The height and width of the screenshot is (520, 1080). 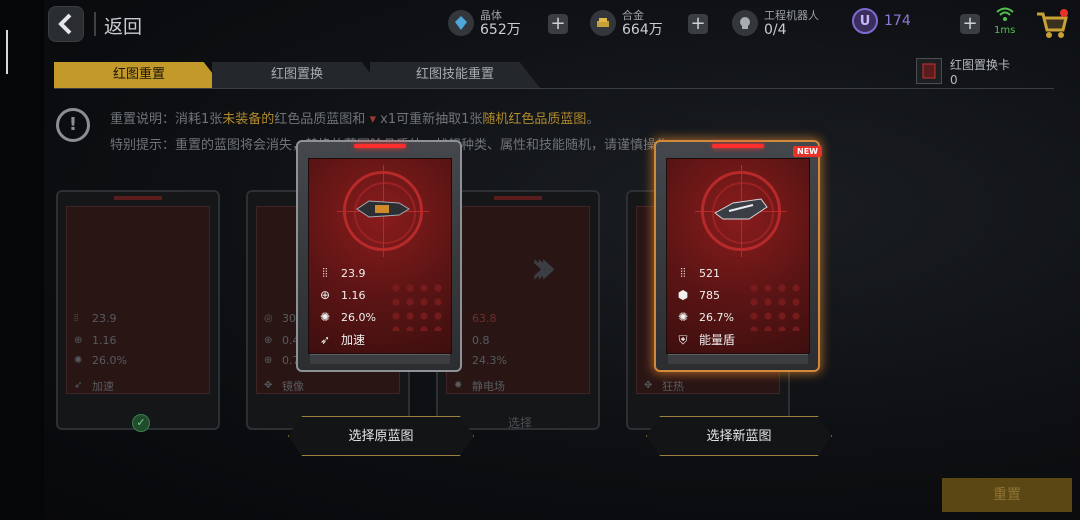 I want to click on skill-name: 加速, so click(x=353, y=340).